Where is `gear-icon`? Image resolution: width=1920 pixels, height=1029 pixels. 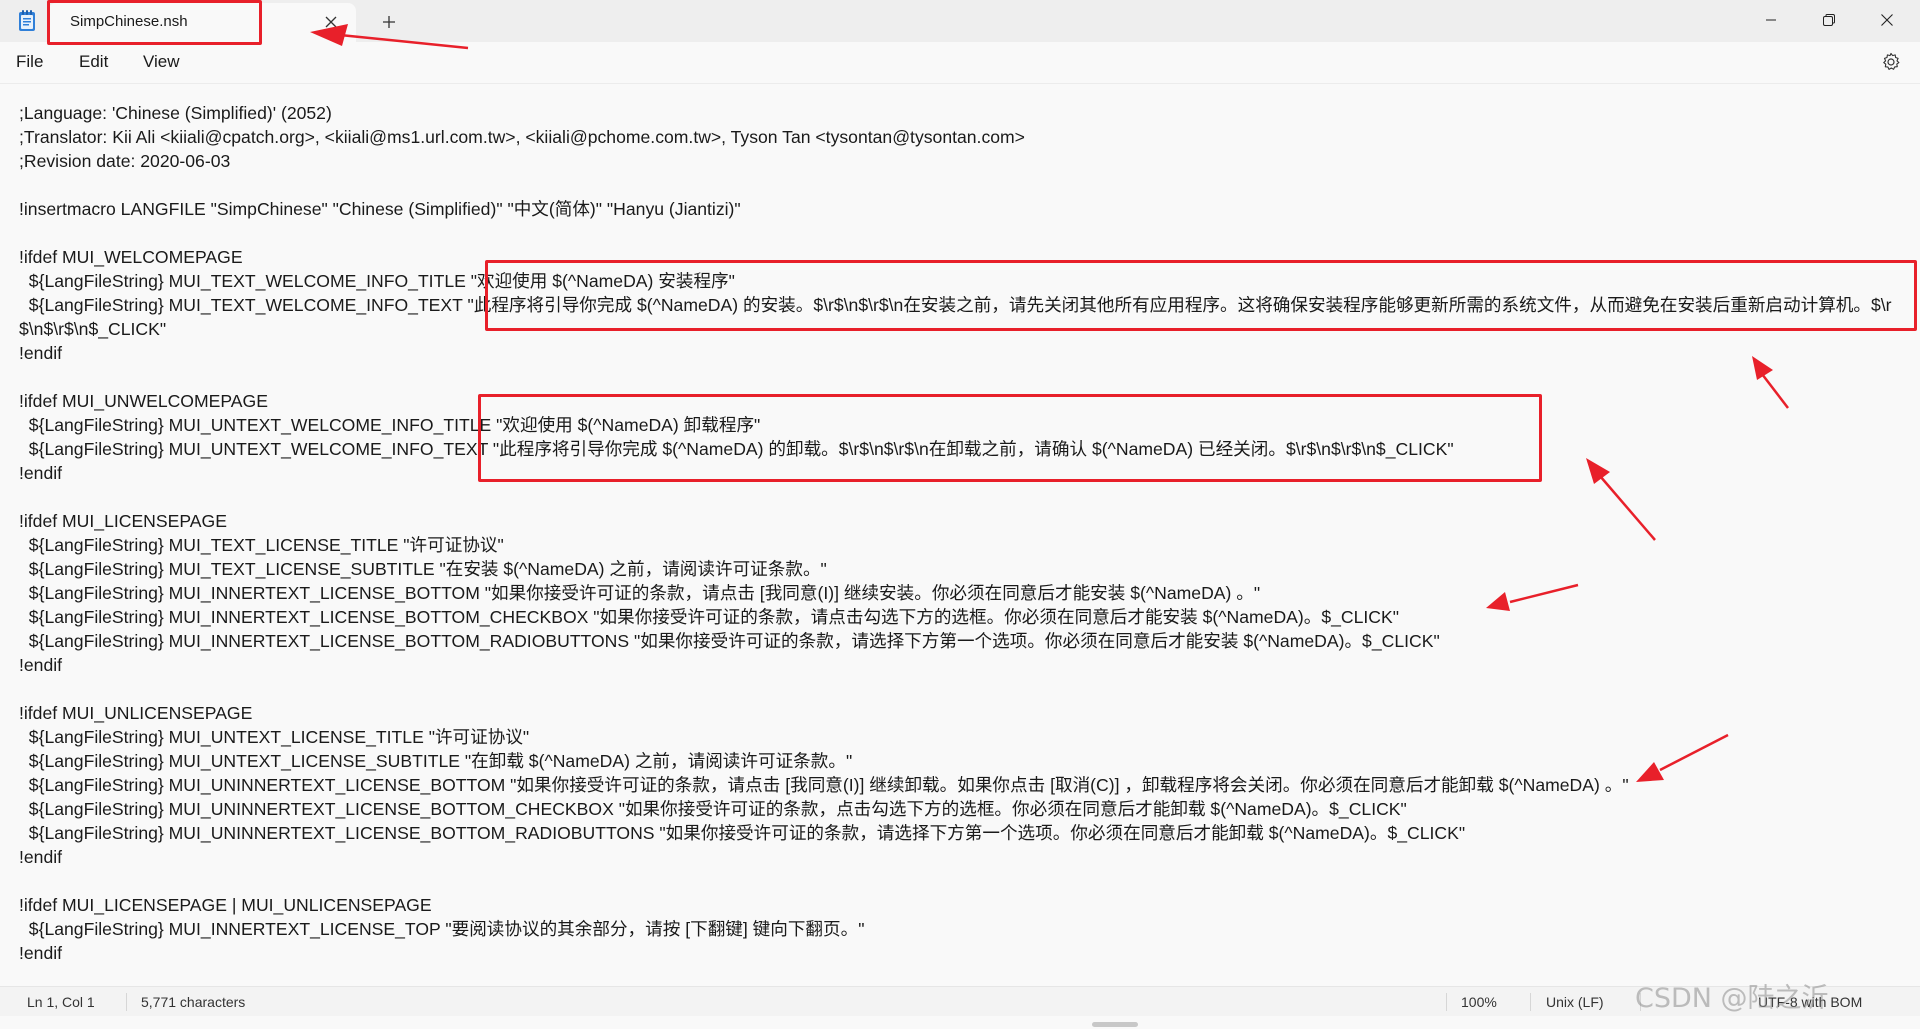
gear-icon is located at coordinates (1891, 61).